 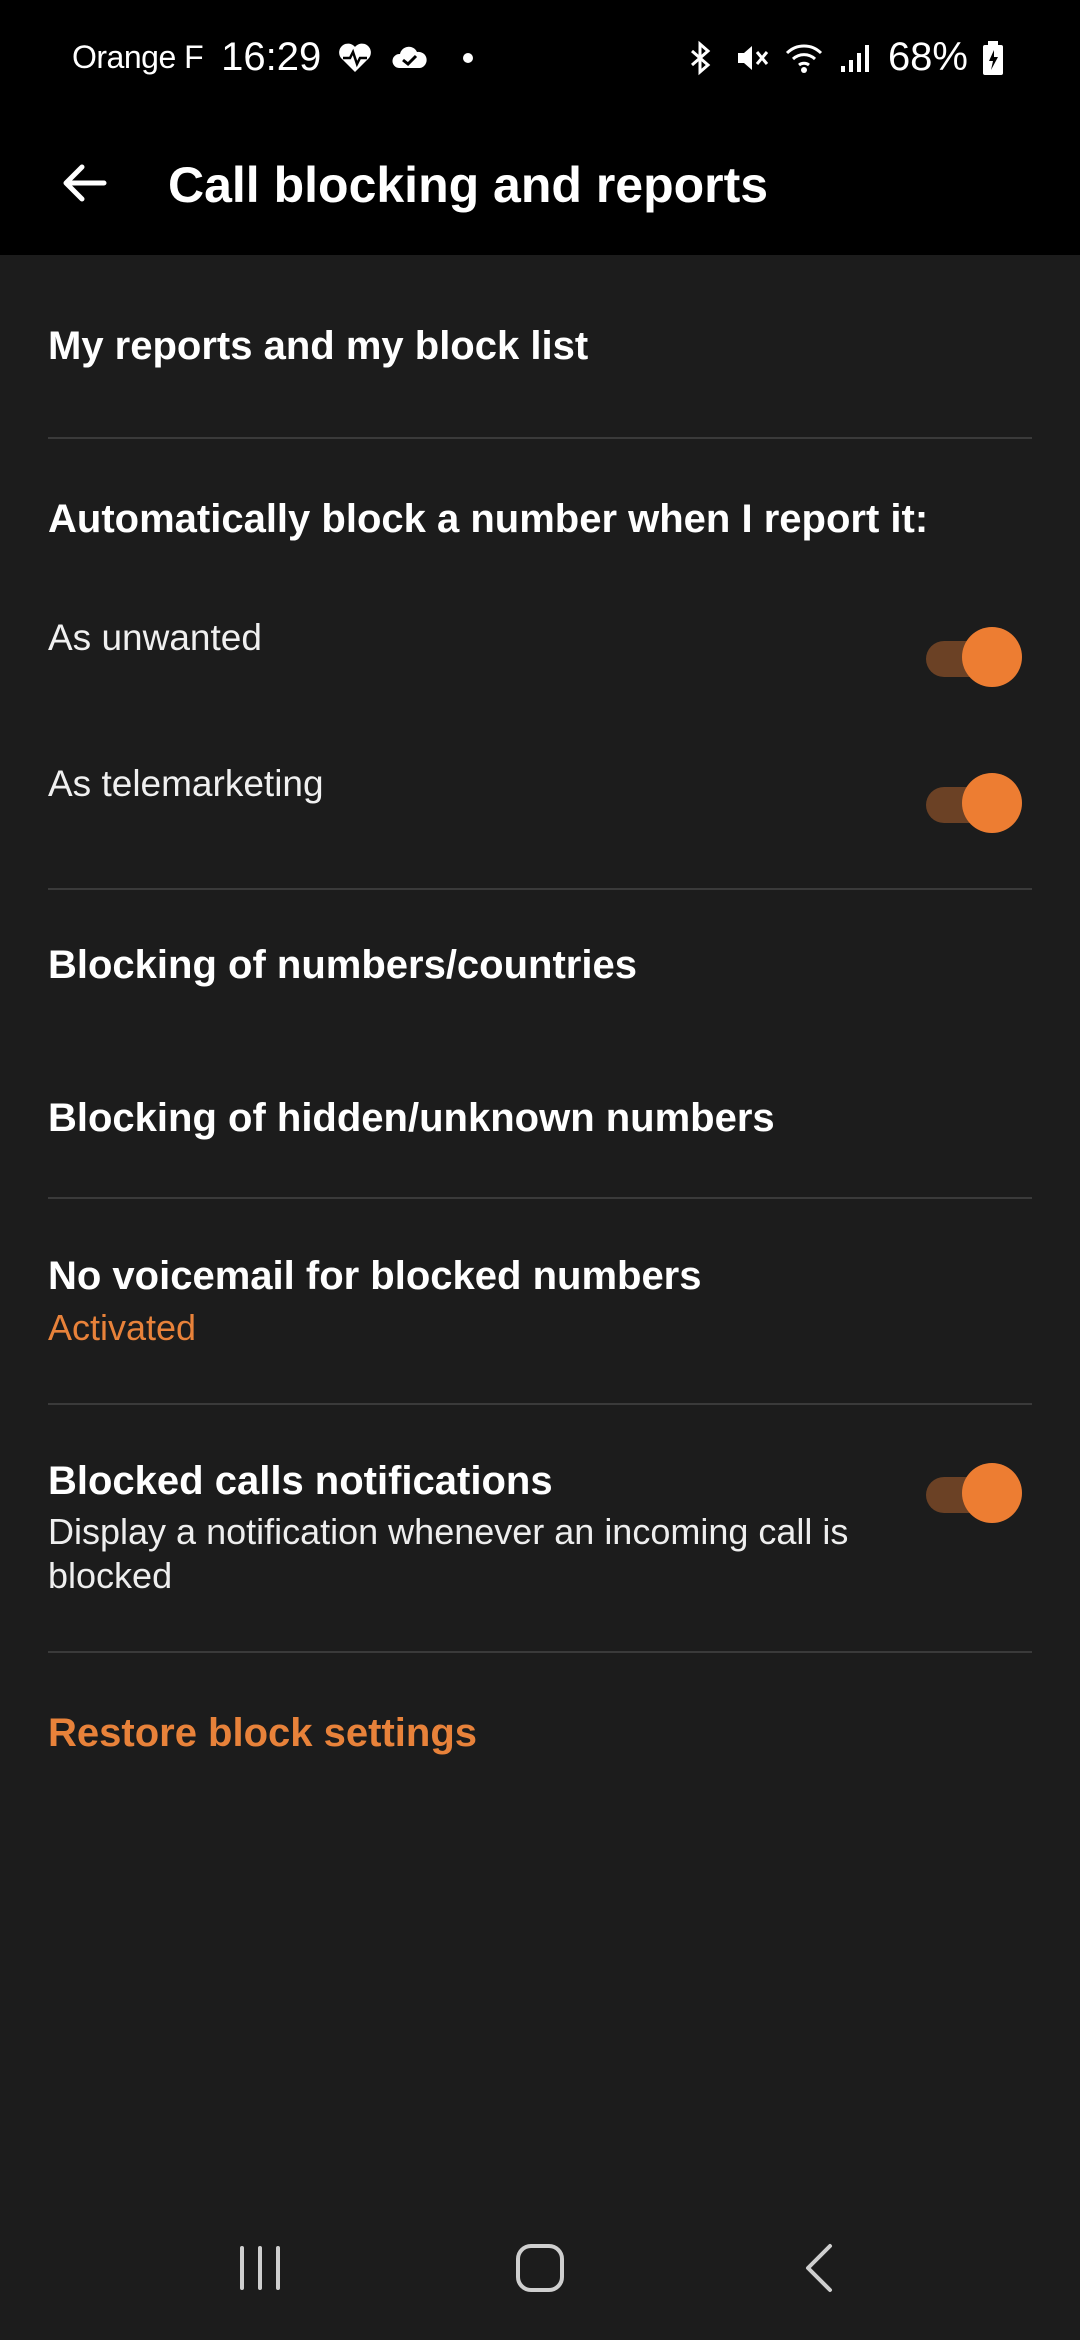 What do you see at coordinates (409, 58) in the screenshot?
I see `cloud-check-icon` at bounding box center [409, 58].